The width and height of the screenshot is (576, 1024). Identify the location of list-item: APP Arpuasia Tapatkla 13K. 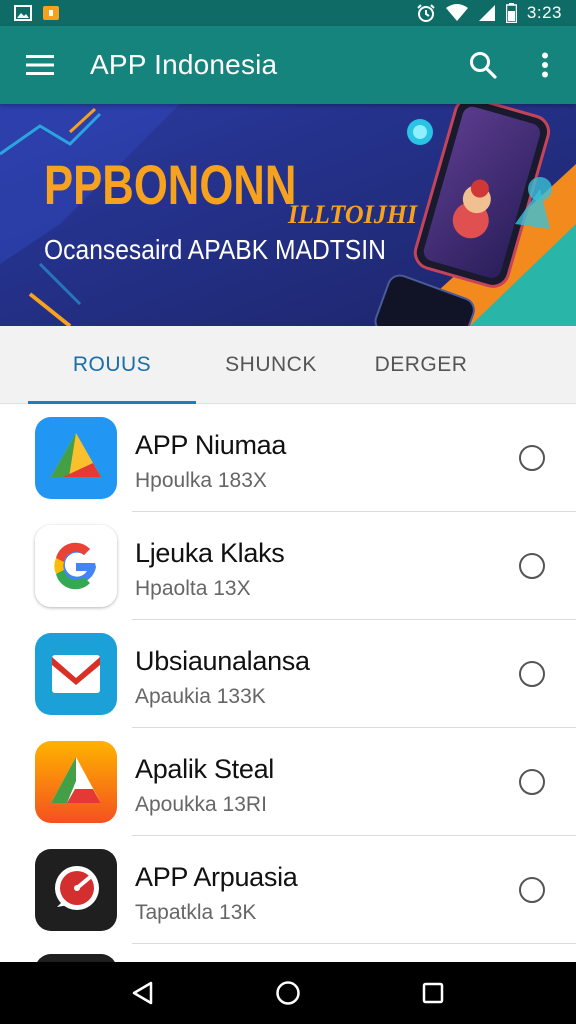
(288, 890).